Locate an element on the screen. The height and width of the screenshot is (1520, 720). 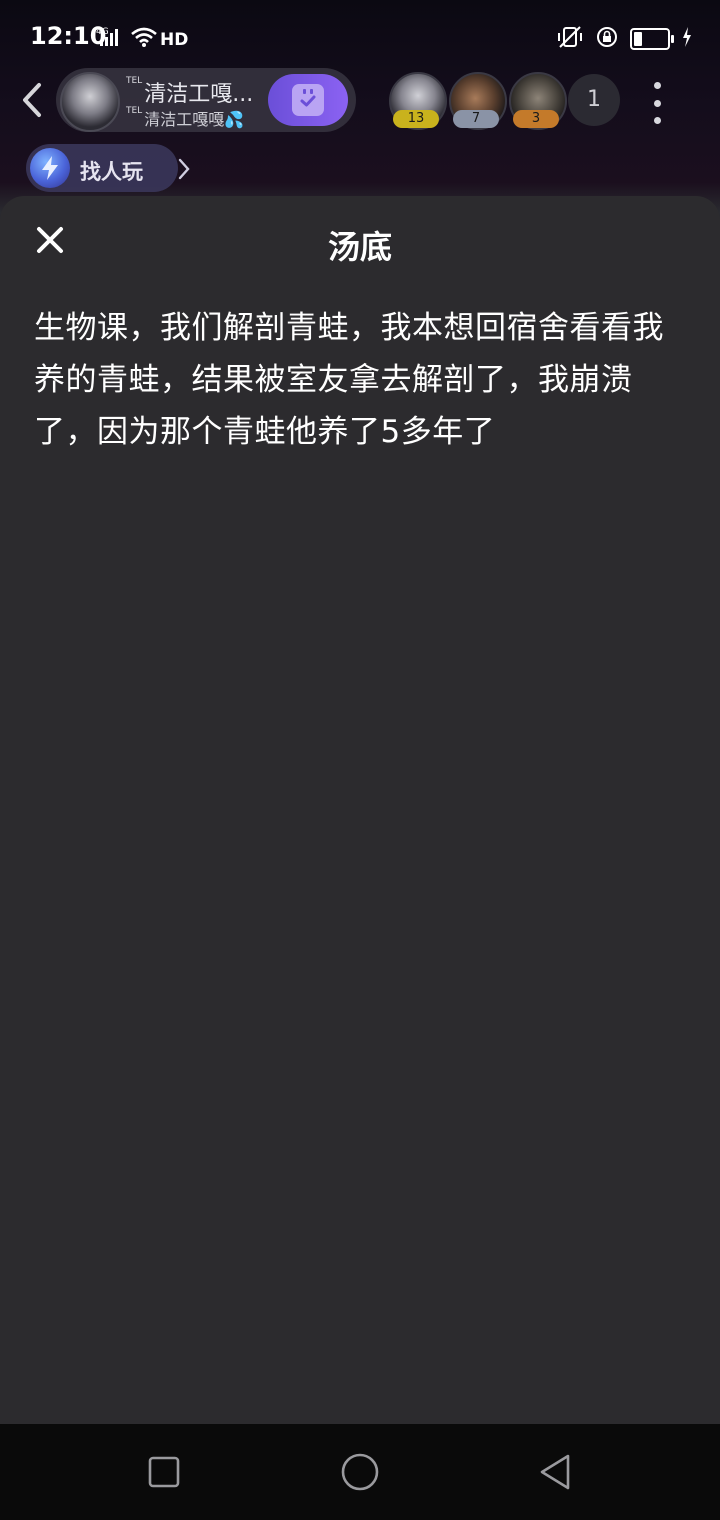
sheet-title: 汤底 is located at coordinates (359, 247).